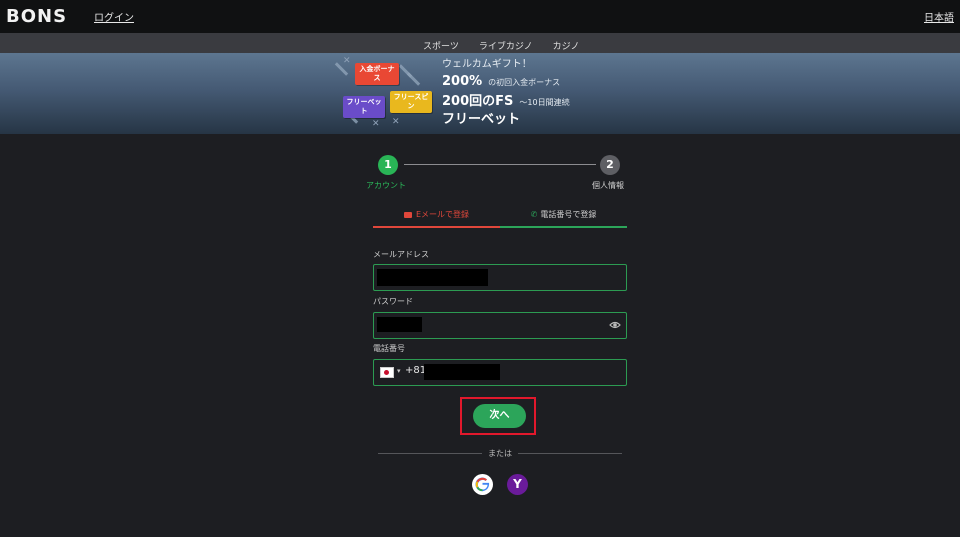 The height and width of the screenshot is (537, 960). What do you see at coordinates (500, 325) in the screenshot?
I see `password-field` at bounding box center [500, 325].